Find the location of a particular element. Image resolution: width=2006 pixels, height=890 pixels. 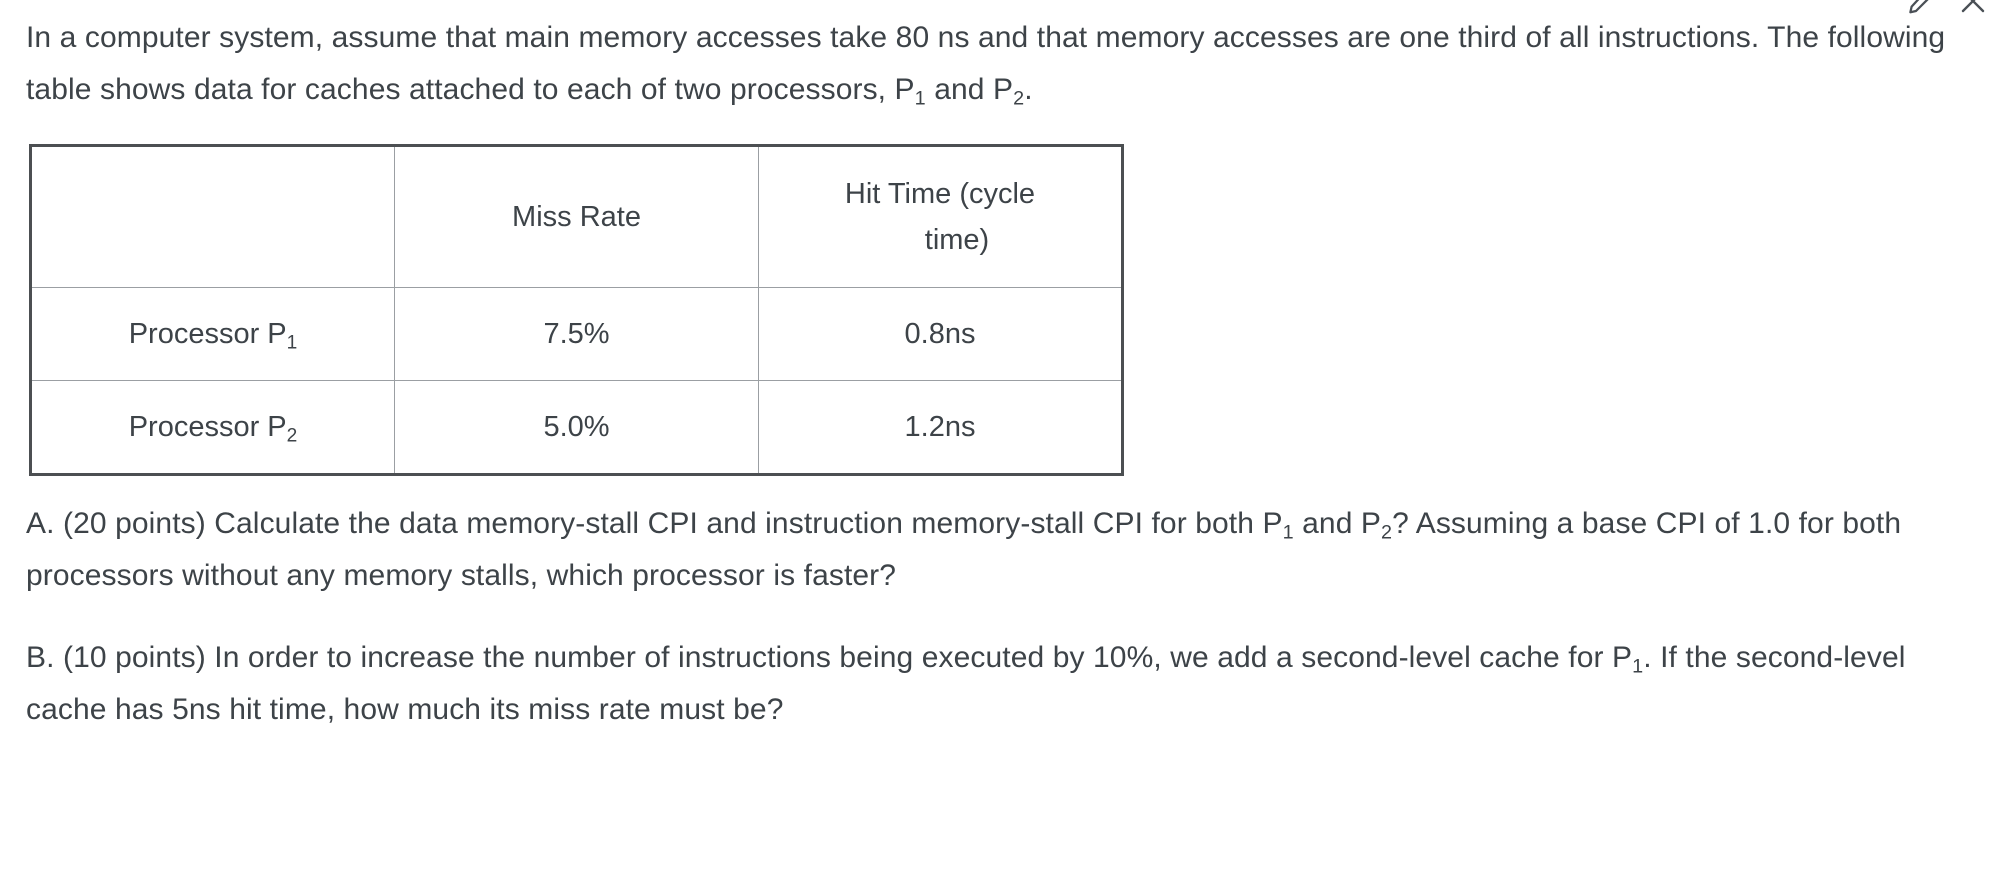

part-a-subscript-2: 2 is located at coordinates (1387, 532).